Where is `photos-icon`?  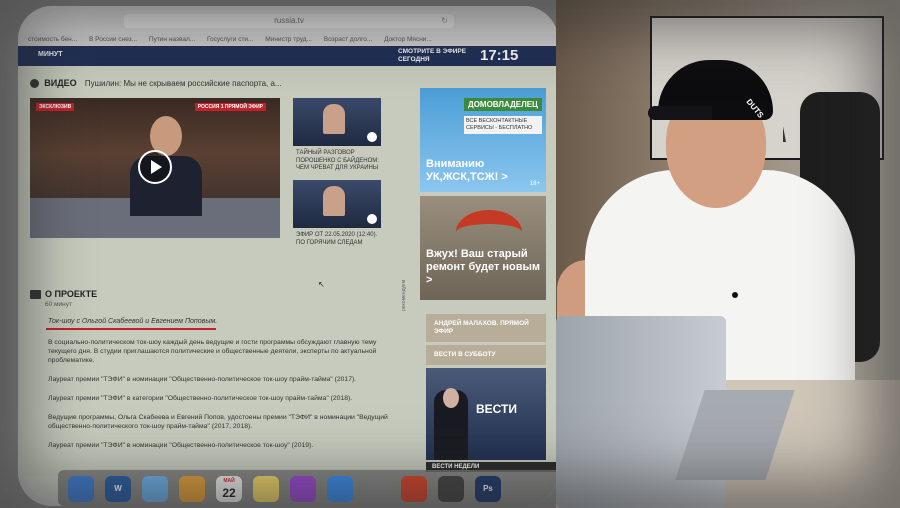 photos-icon is located at coordinates (192, 489).